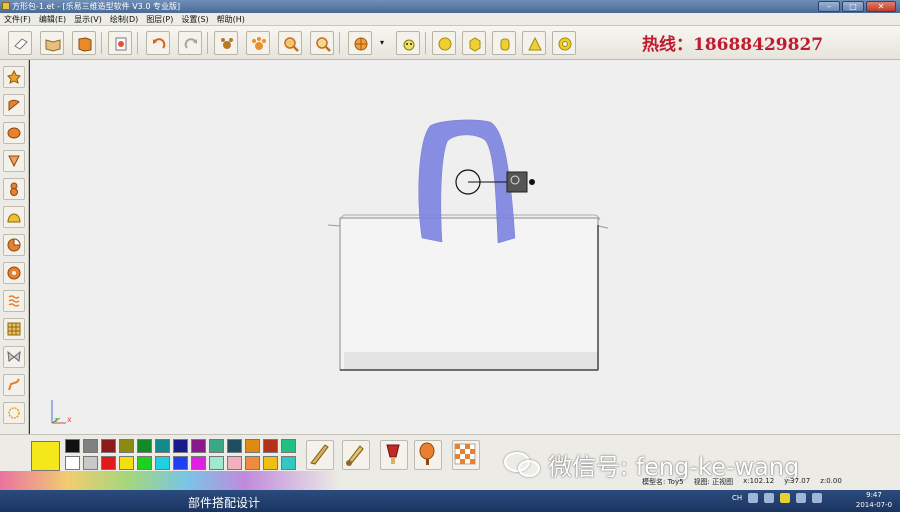 This screenshot has width=900, height=512. I want to click on undo-button, so click(158, 43).